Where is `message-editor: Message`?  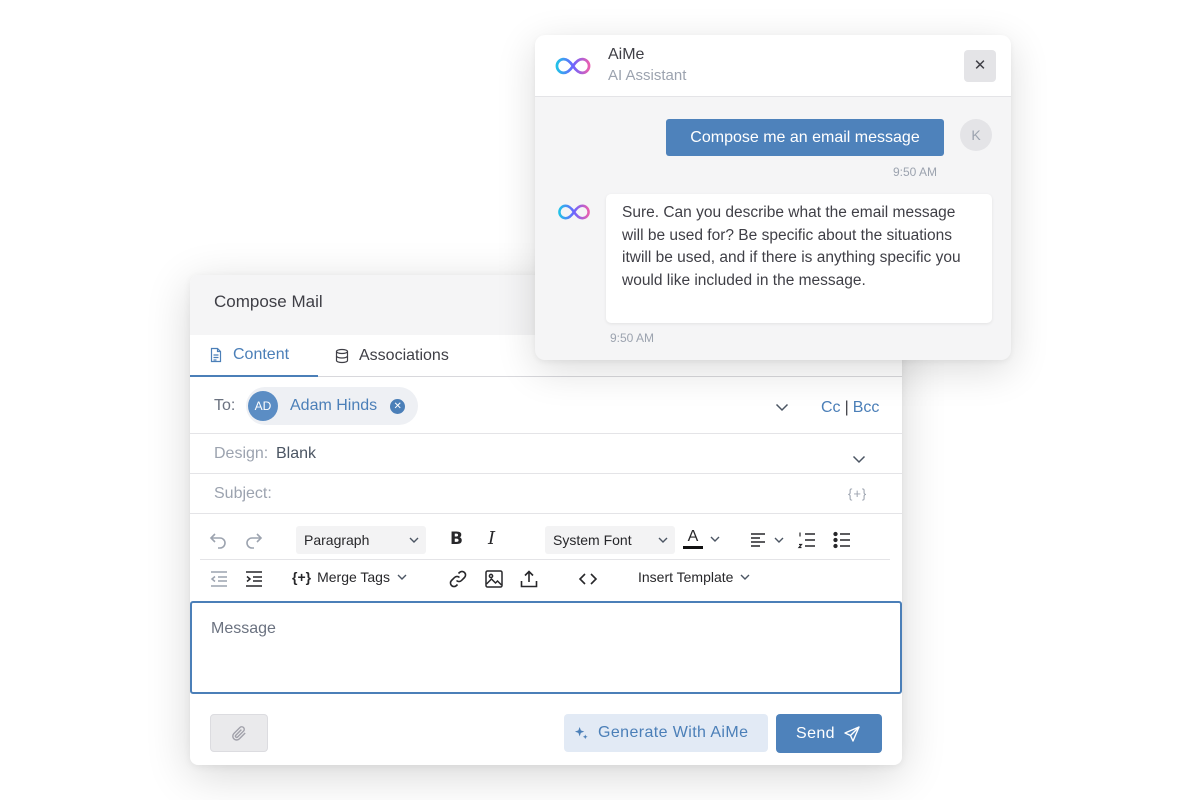
message-editor: Message is located at coordinates (546, 647).